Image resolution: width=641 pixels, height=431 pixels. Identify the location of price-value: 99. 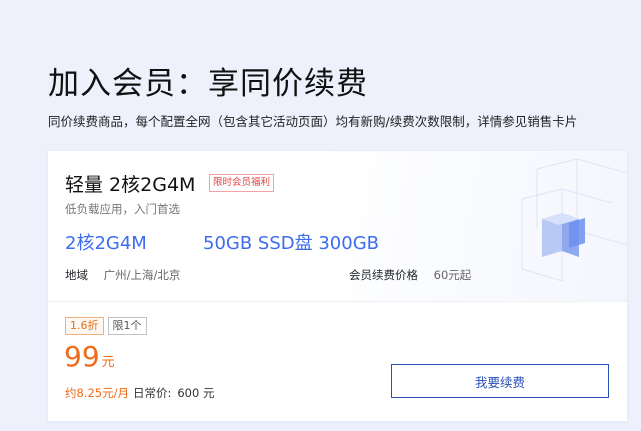
(82, 356).